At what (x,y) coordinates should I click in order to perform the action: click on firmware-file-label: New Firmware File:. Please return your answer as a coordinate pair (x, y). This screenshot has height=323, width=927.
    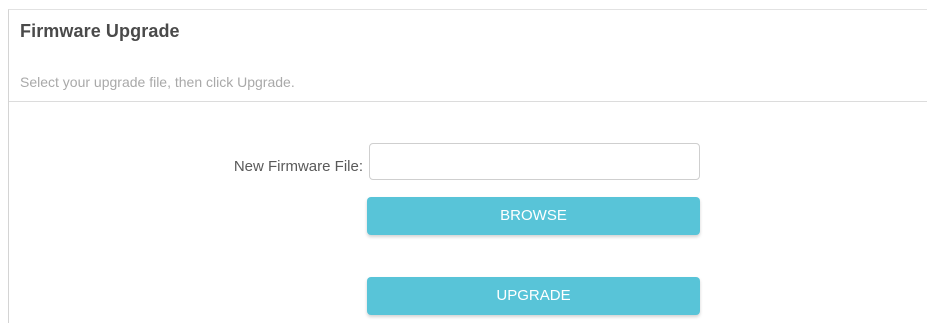
    Looking at the image, I should click on (298, 166).